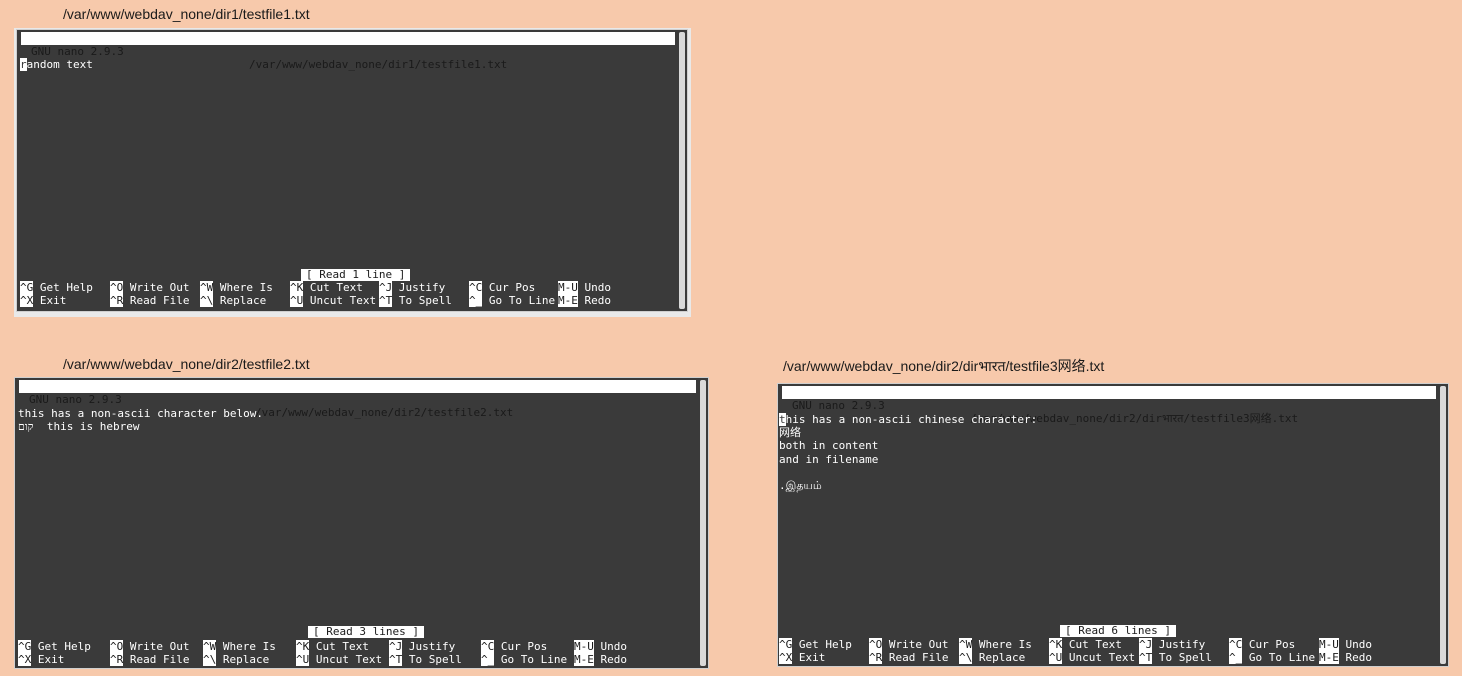 Image resolution: width=1462 pixels, height=676 pixels. Describe the element at coordinates (829, 446) in the screenshot. I see `text-line: both in content` at that location.